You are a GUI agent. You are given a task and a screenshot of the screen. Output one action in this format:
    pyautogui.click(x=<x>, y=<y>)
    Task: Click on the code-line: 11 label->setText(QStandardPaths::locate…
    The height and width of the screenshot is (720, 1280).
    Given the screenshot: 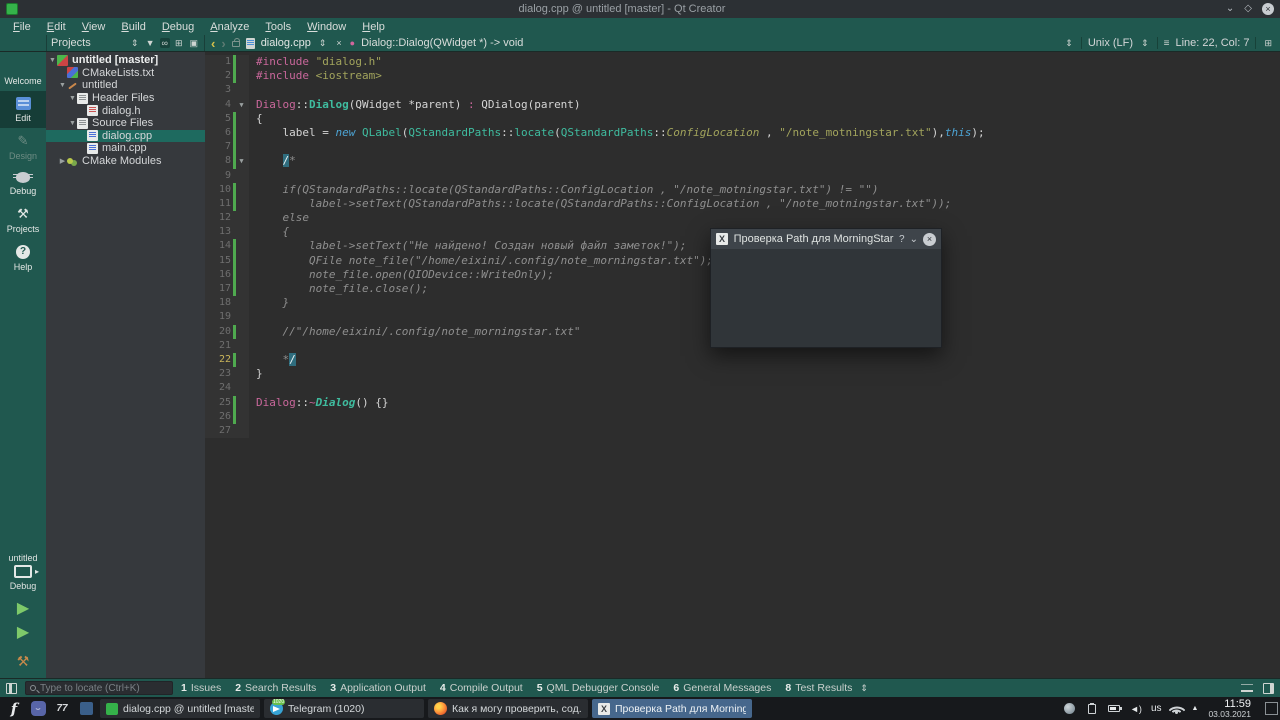 What is the action you would take?
    pyautogui.click(x=742, y=204)
    